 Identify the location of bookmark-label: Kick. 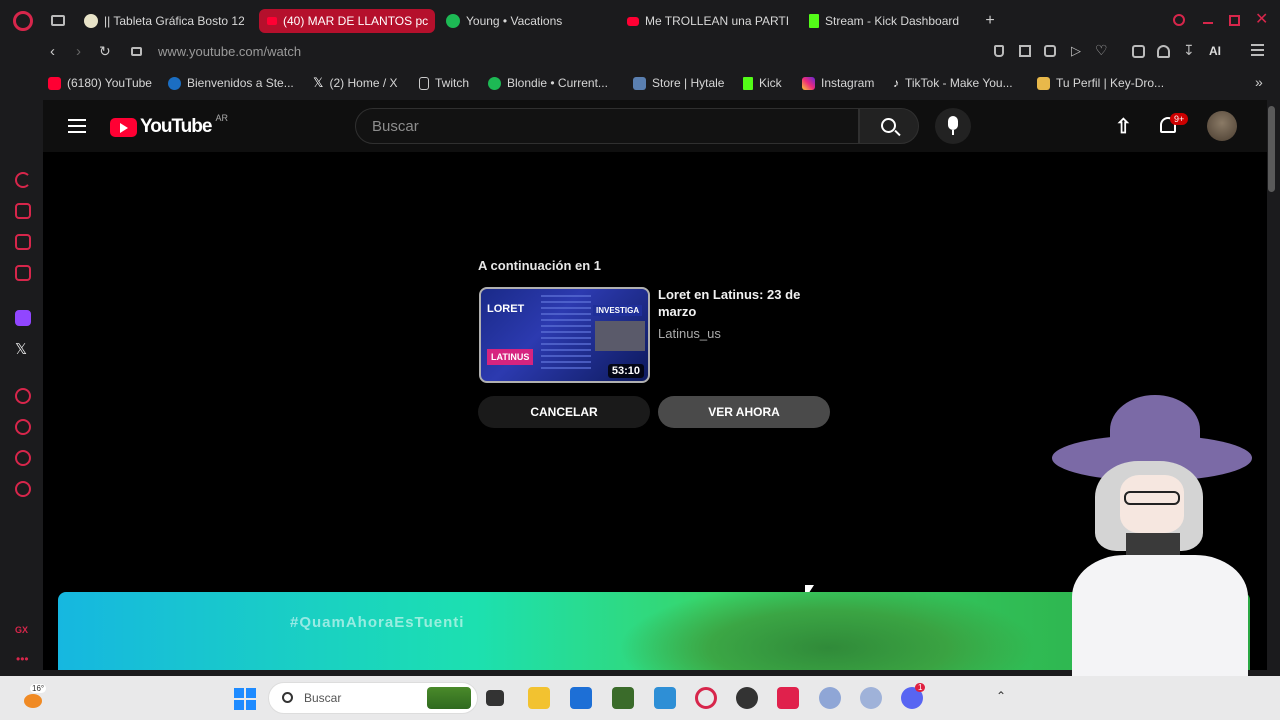
(770, 83).